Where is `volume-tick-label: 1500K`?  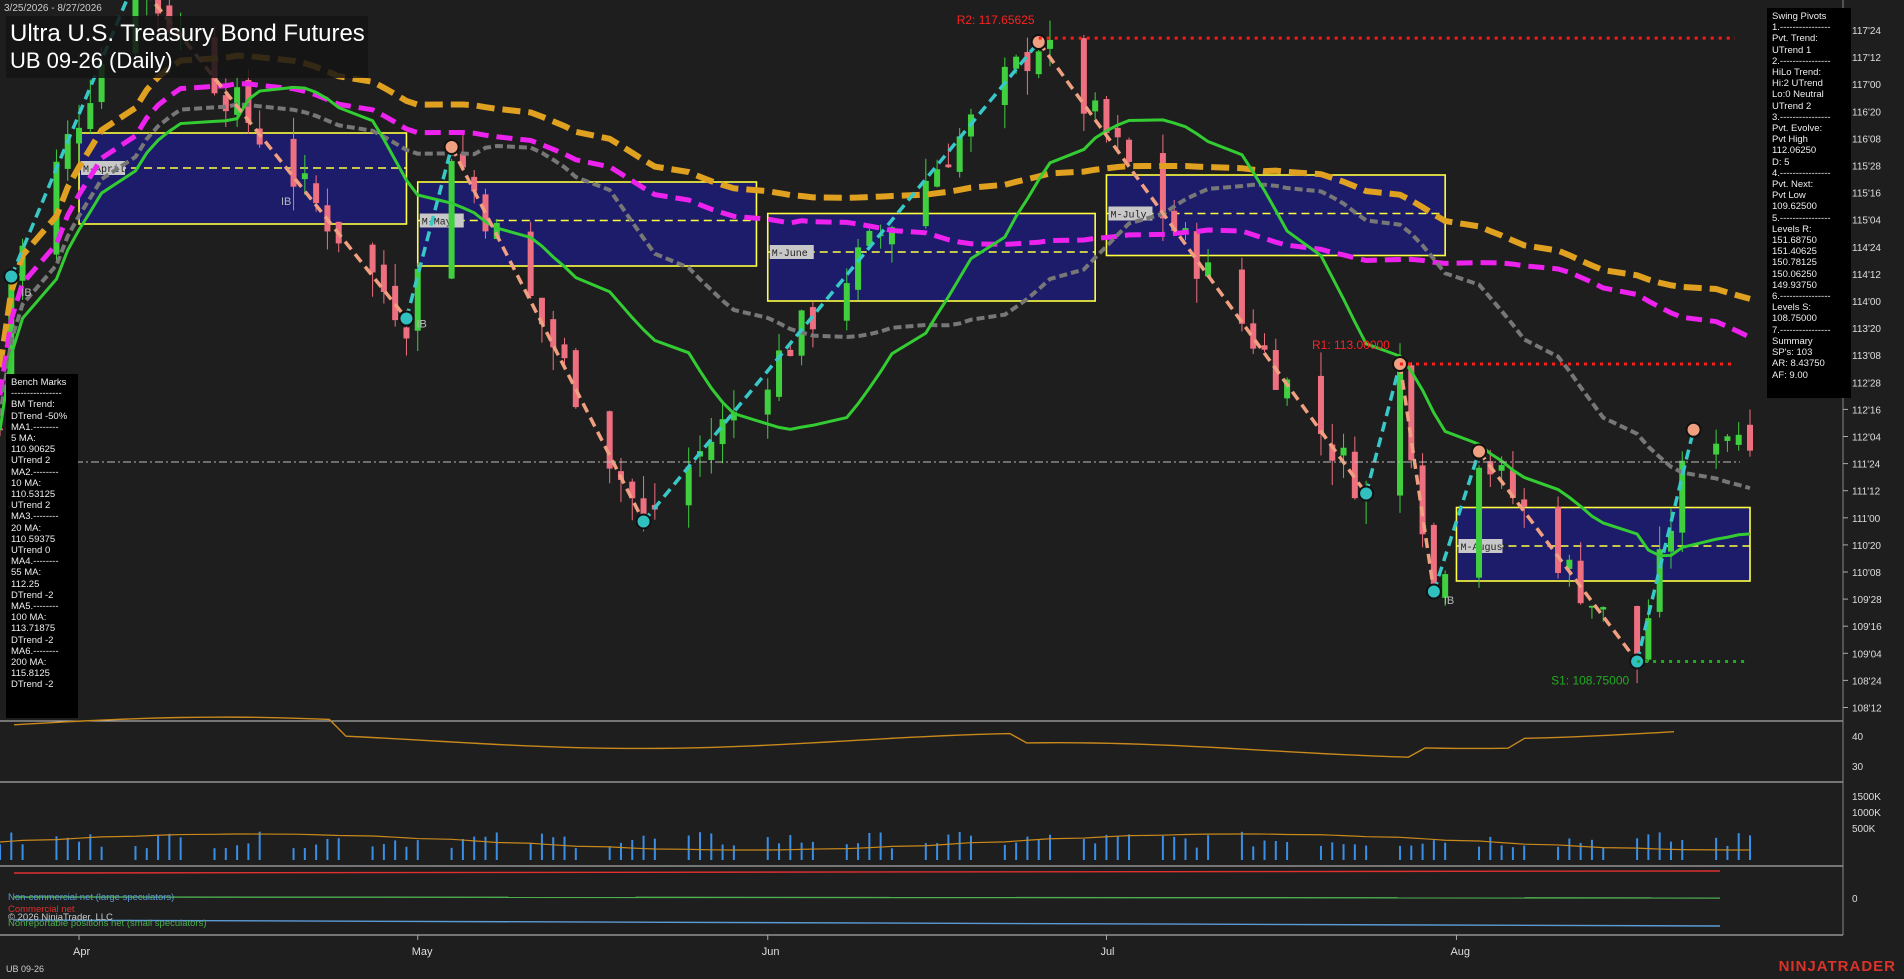 volume-tick-label: 1500K is located at coordinates (1866, 797).